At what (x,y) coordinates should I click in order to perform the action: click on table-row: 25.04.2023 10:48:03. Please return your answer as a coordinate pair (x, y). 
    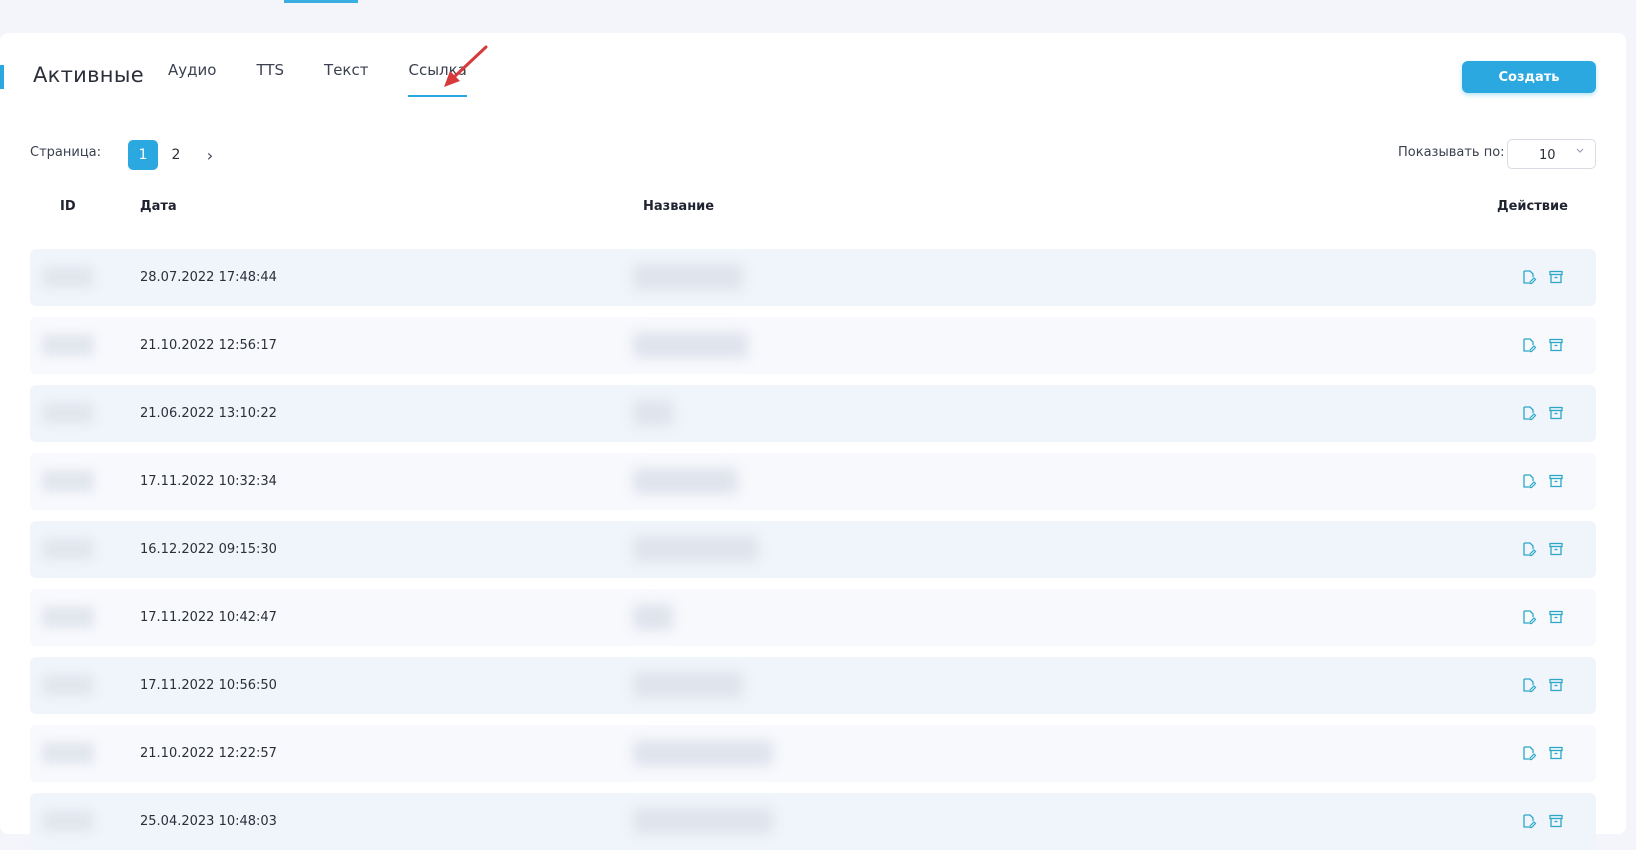
    Looking at the image, I should click on (813, 821).